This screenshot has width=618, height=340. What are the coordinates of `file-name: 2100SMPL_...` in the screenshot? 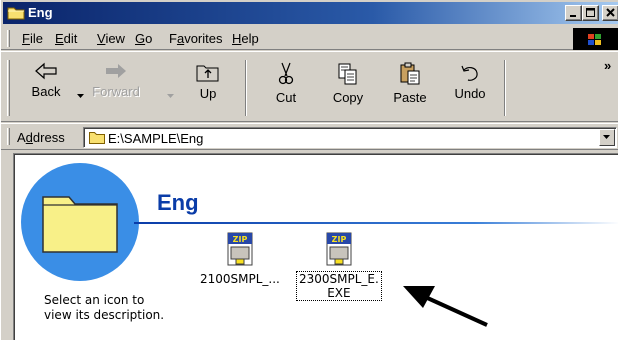 It's located at (240, 279).